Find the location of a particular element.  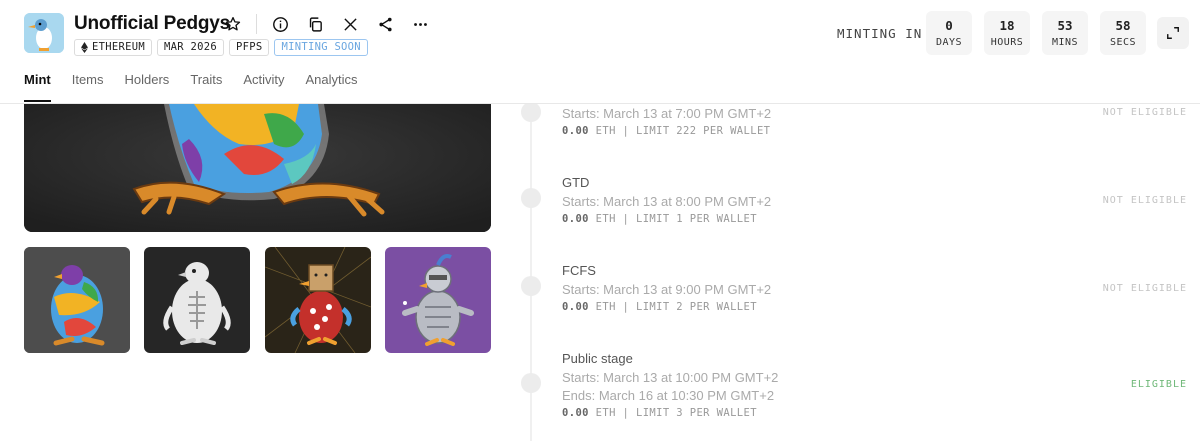

chain-tag: ETHEREUM is located at coordinates (113, 47).